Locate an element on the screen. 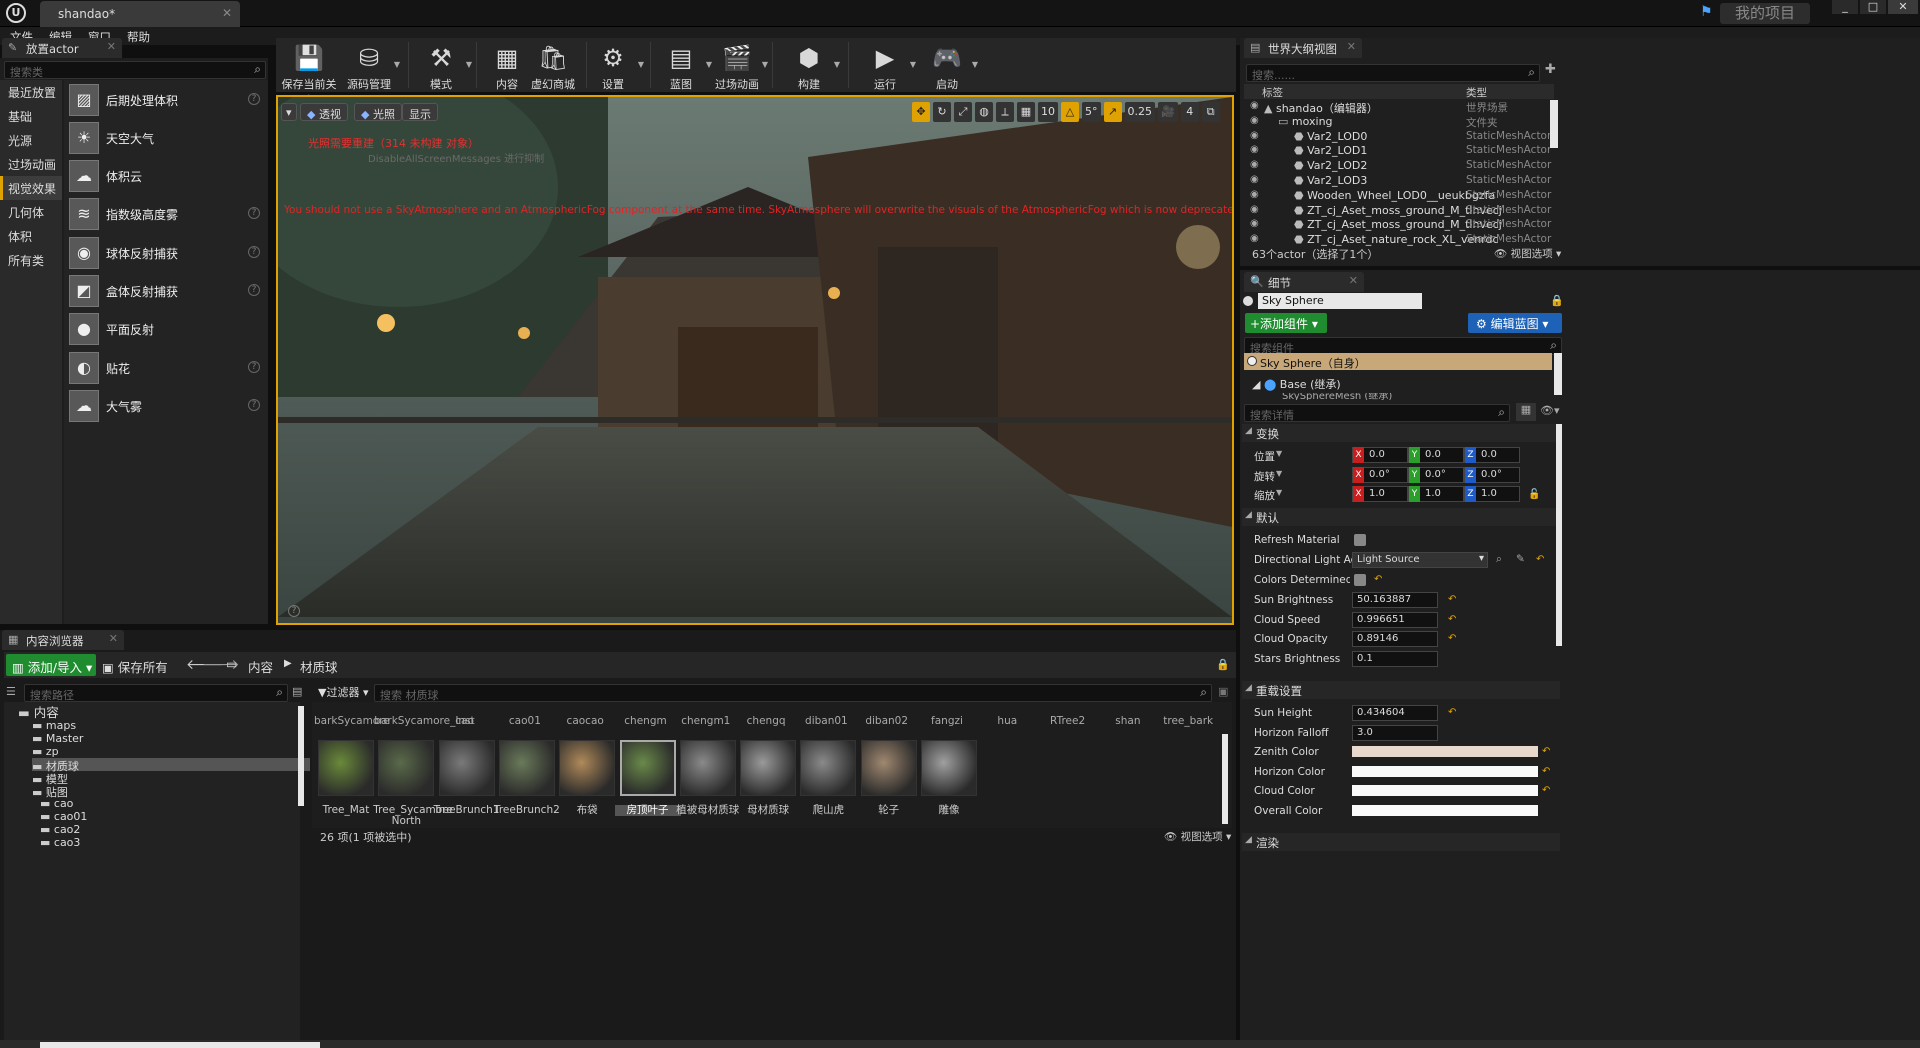 The width and height of the screenshot is (1920, 1048). dropdown-icon: ▼ is located at coordinates (1279, 453).